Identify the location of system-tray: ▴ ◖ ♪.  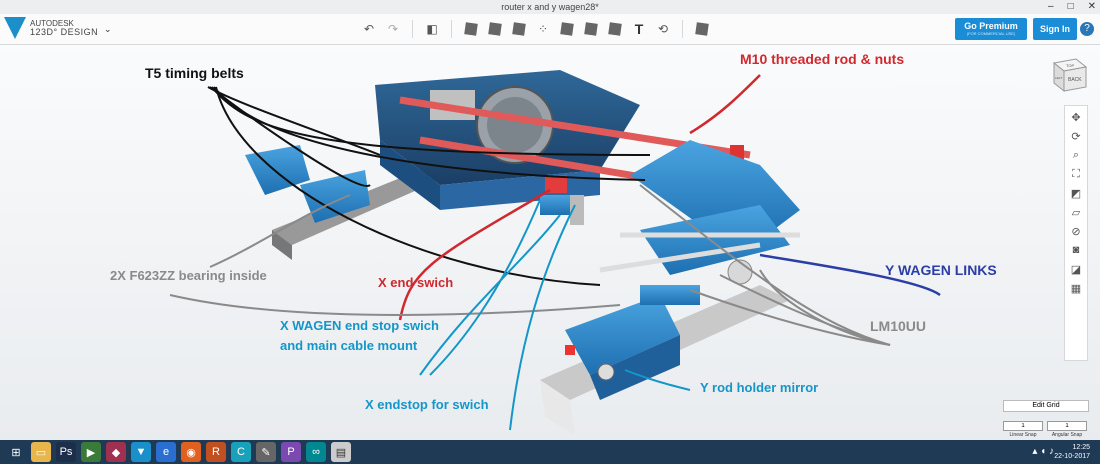
(1043, 451).